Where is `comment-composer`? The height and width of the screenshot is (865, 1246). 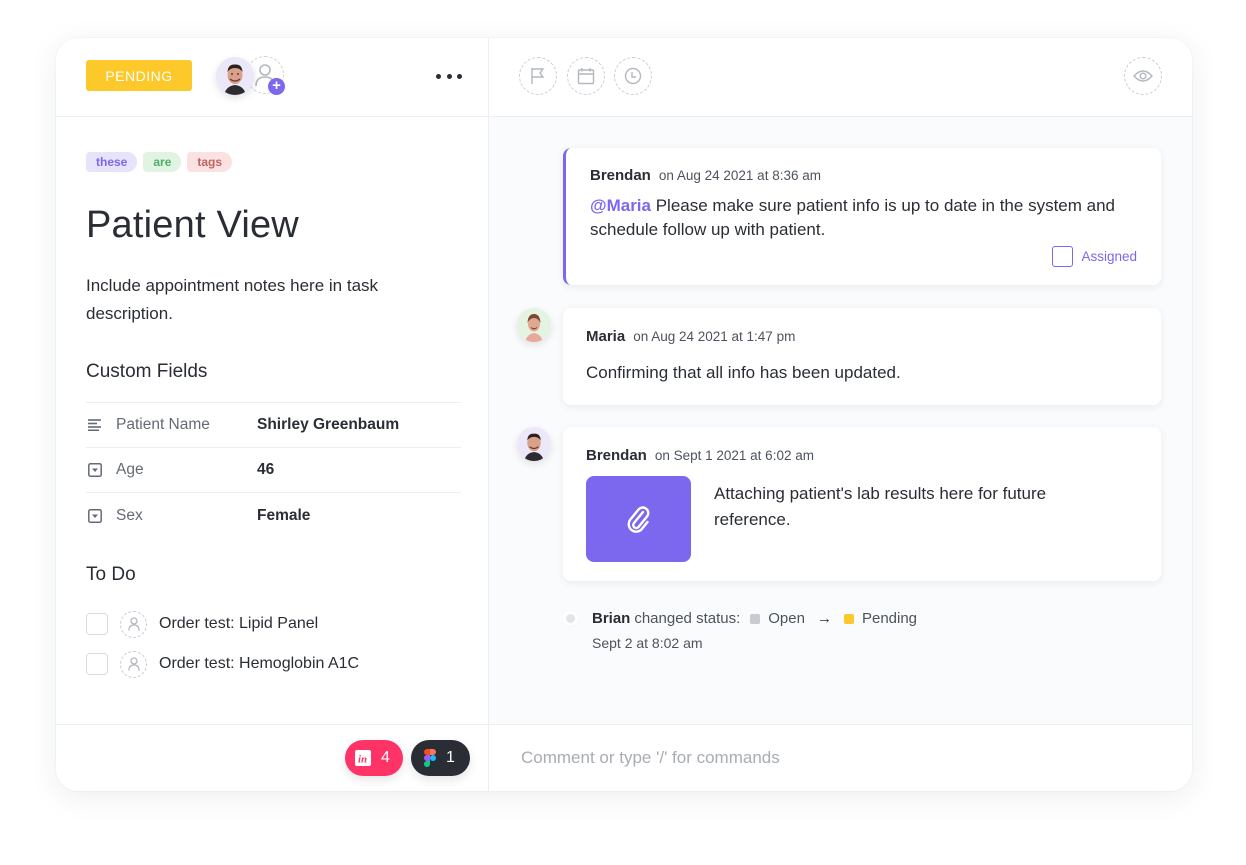
comment-composer is located at coordinates (840, 757).